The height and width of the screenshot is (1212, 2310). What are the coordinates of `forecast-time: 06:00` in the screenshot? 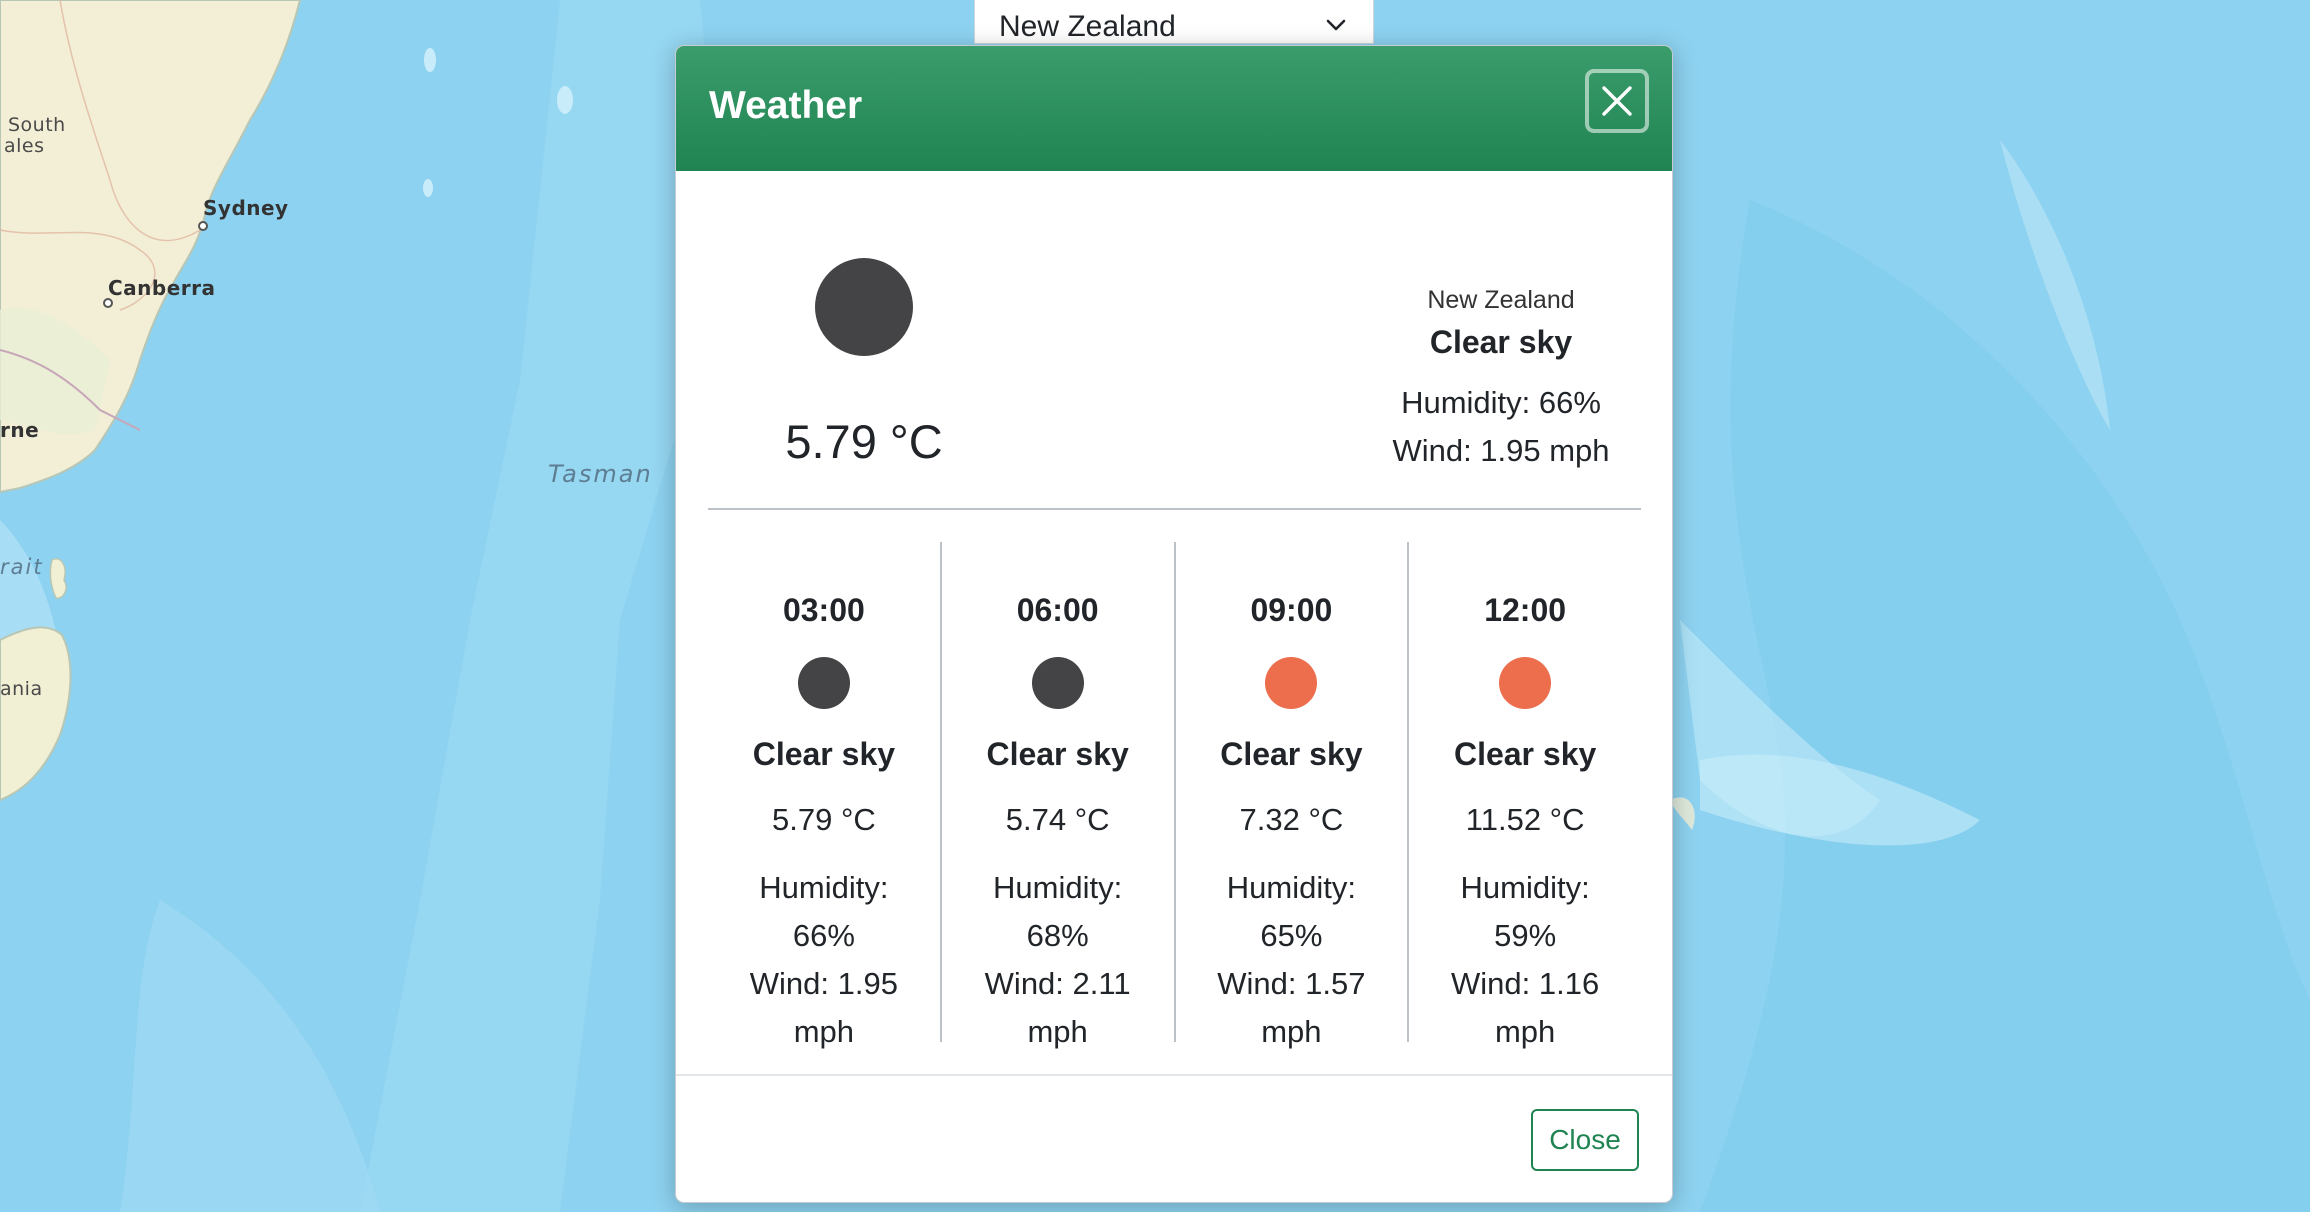 It's located at (1057, 610).